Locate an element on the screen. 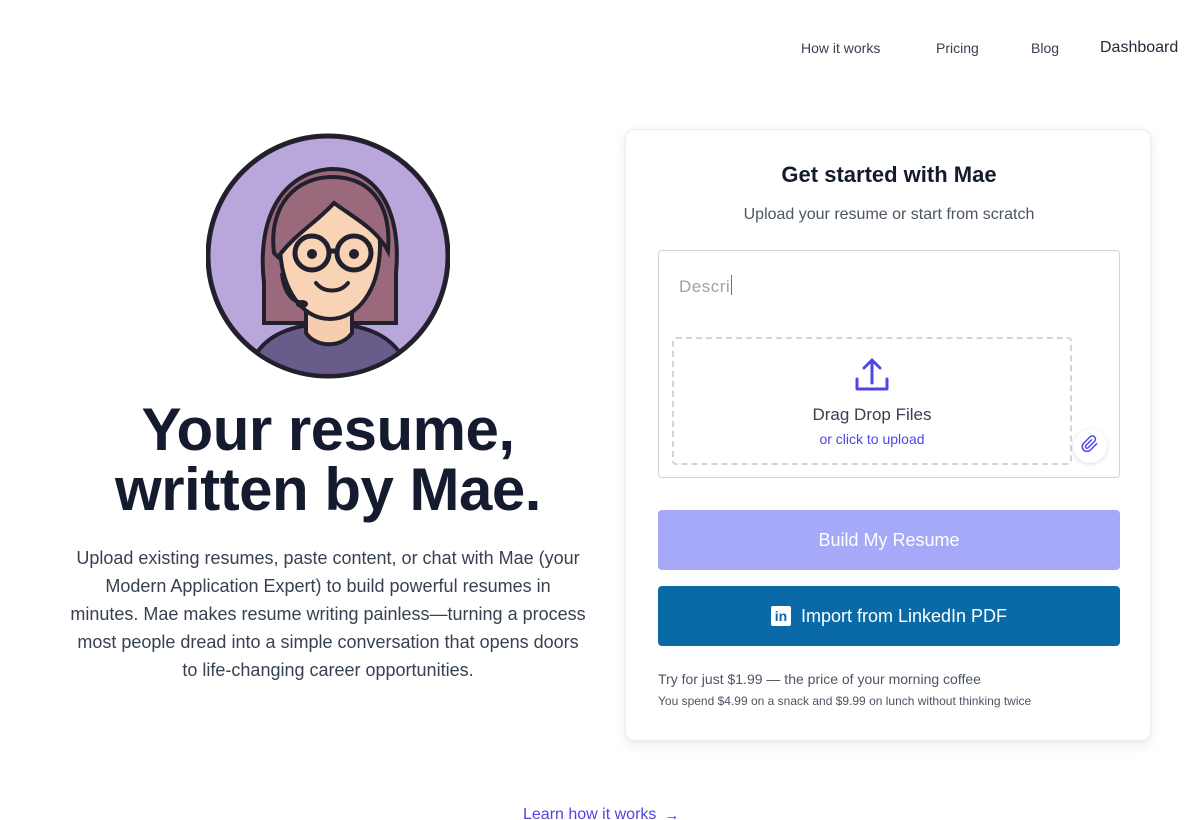  dropzone-upload-link: or click to upload is located at coordinates (872, 439).